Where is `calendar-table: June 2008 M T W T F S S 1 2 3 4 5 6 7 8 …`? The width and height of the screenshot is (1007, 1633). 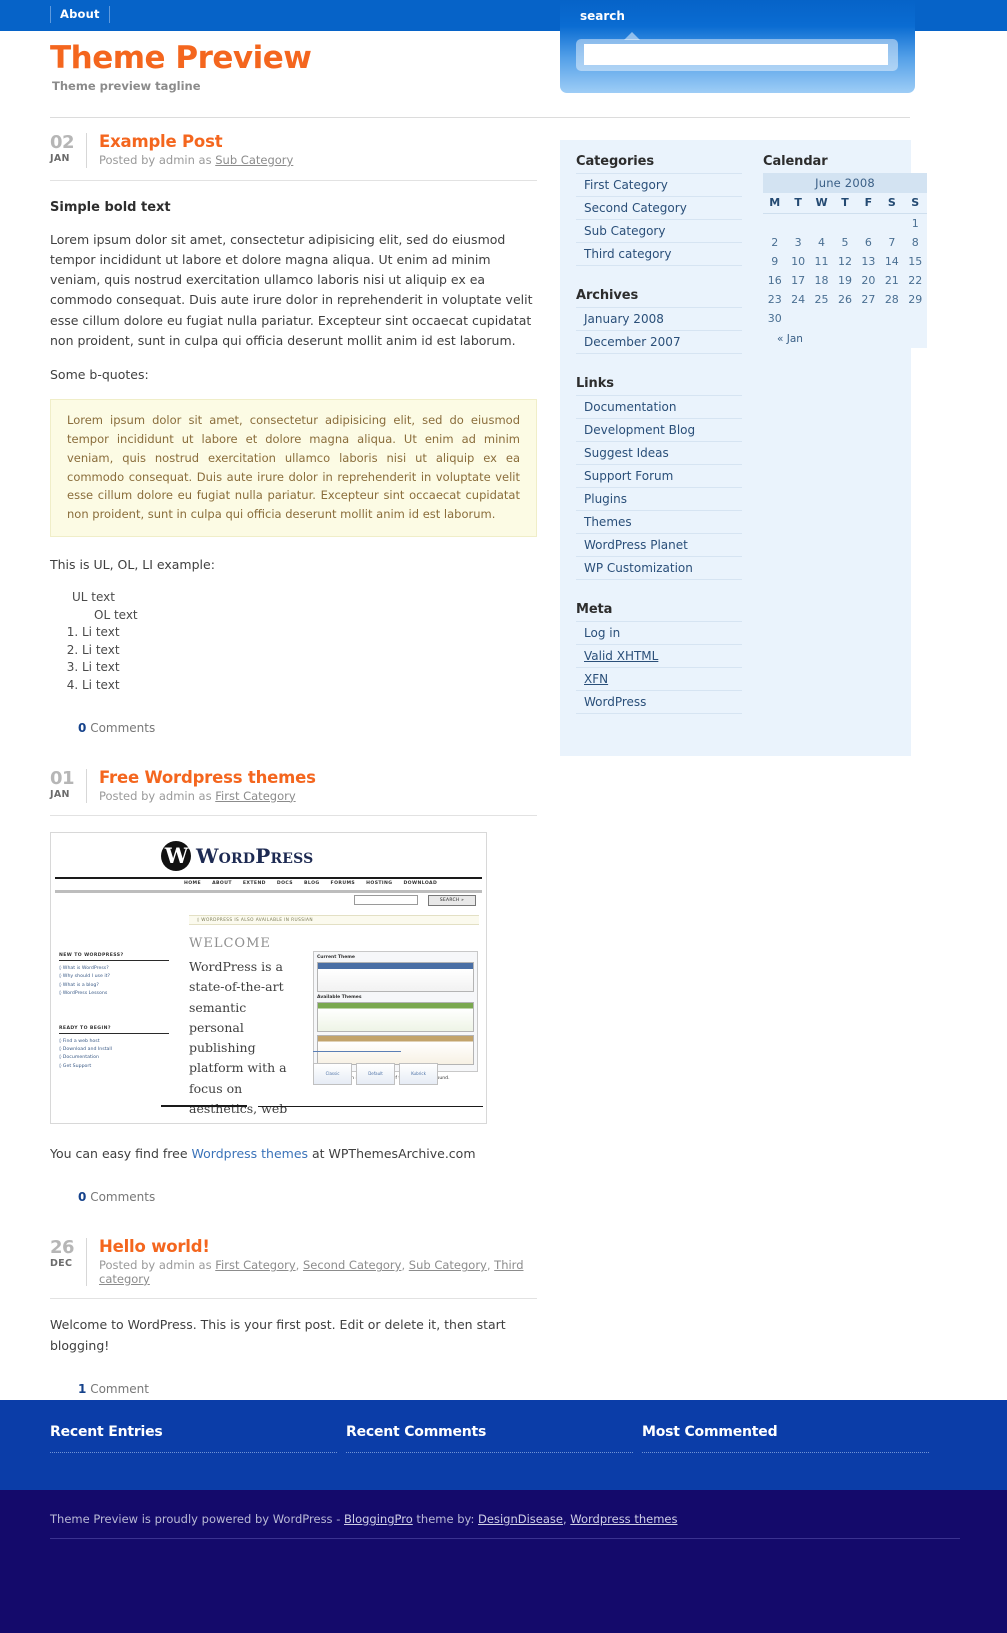
calendar-table: June 2008 M T W T F S S 1 2 3 4 5 6 7 8 … is located at coordinates (845, 260).